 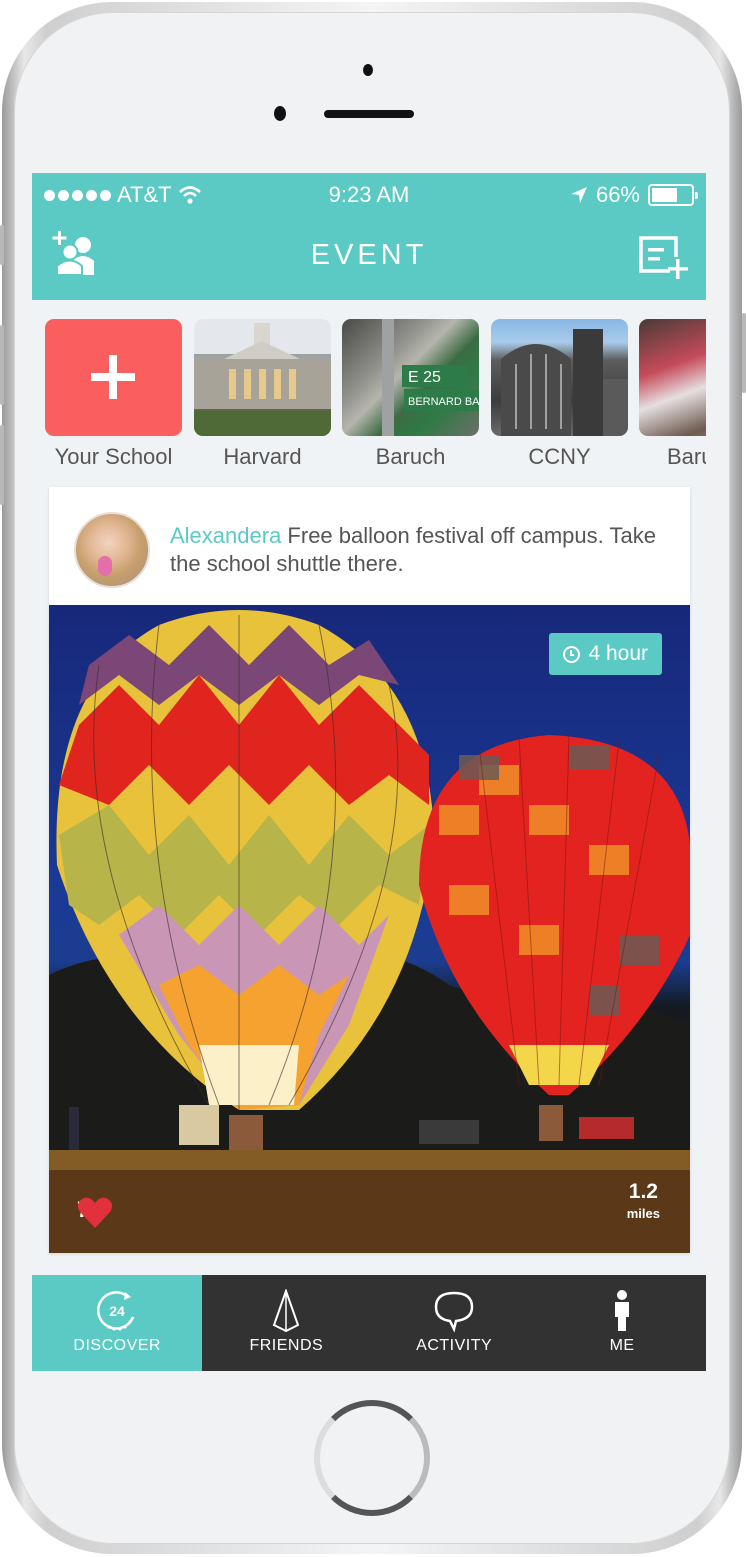 What do you see at coordinates (643, 1213) in the screenshot?
I see `distance-unit: miles` at bounding box center [643, 1213].